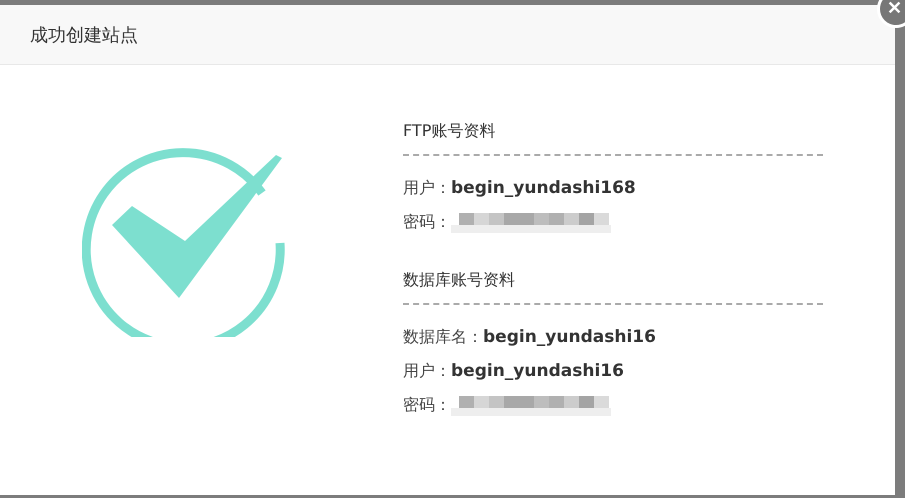  Describe the element at coordinates (543, 188) in the screenshot. I see `field-value: begin_yundashi168` at that location.